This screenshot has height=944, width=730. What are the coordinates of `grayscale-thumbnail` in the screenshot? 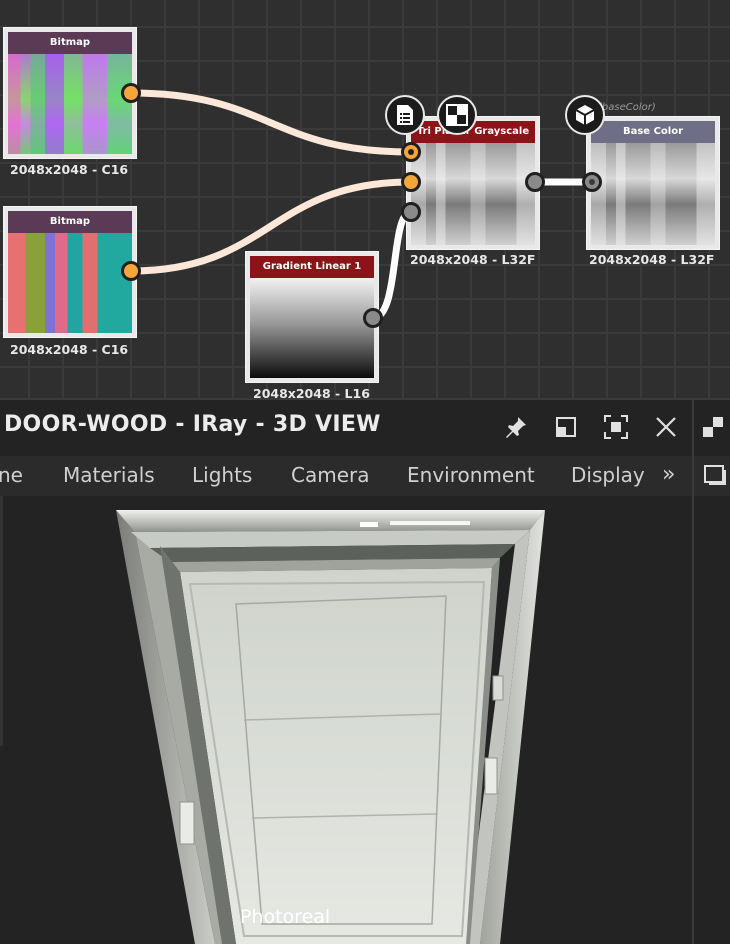 It's located at (473, 194).